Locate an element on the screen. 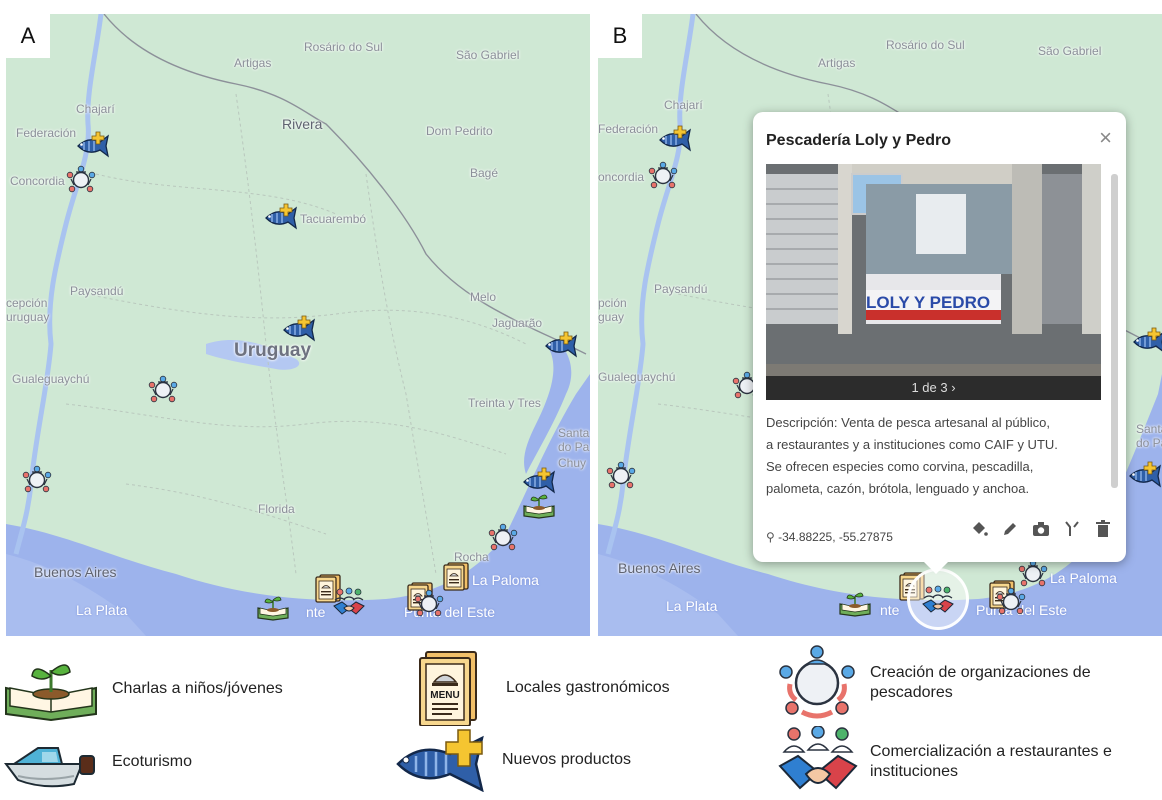 The height and width of the screenshot is (800, 1162). menu-card-icon: MENU is located at coordinates (452, 688).